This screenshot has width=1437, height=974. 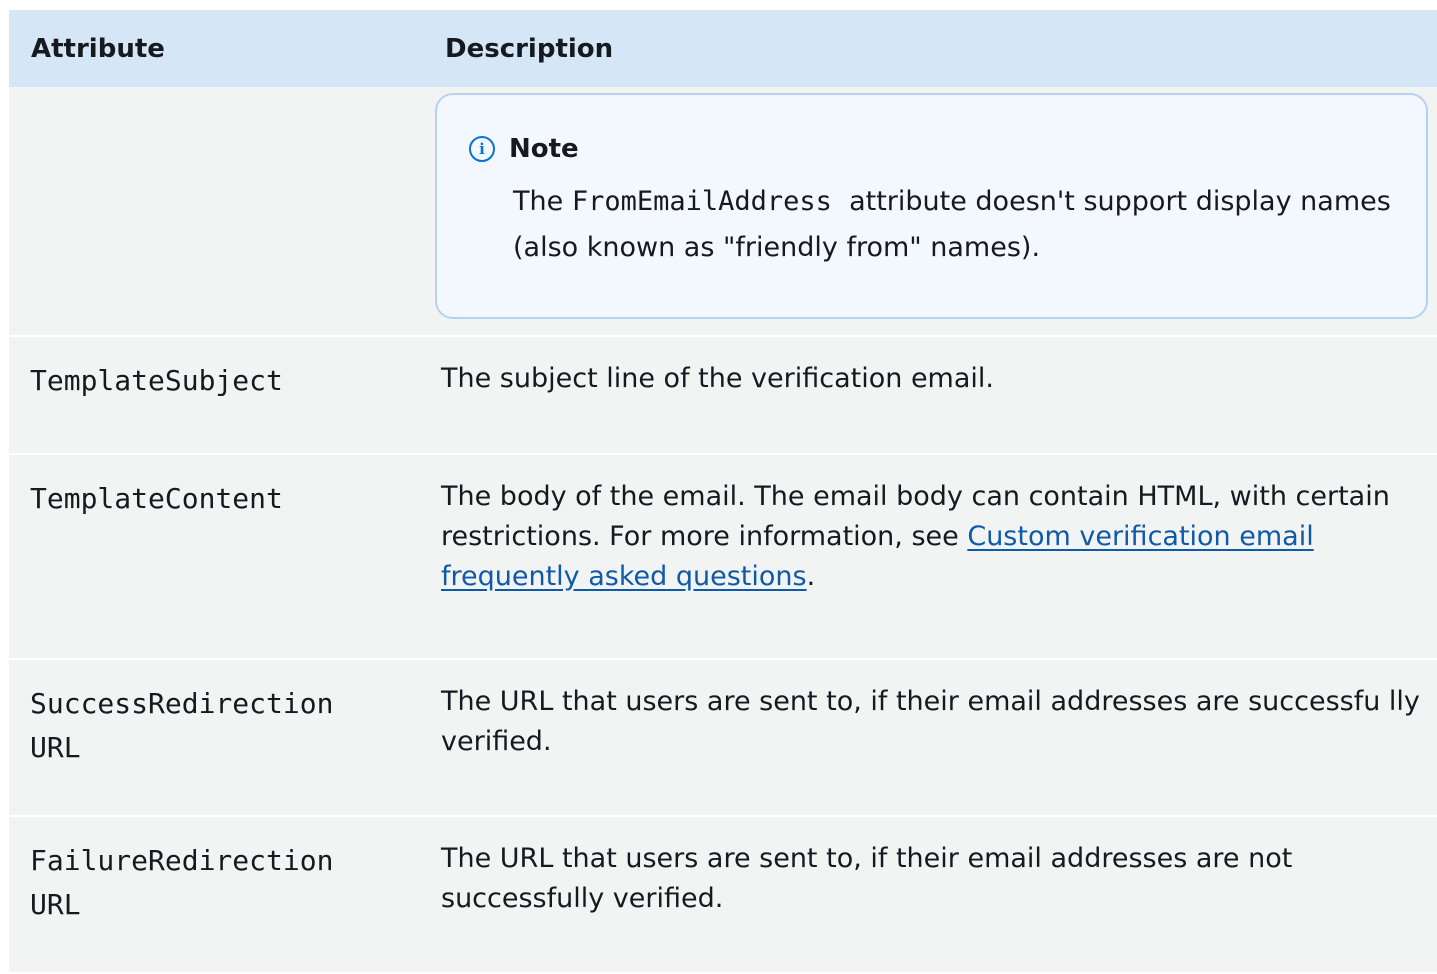 I want to click on note-header: i Note, so click(x=934, y=149).